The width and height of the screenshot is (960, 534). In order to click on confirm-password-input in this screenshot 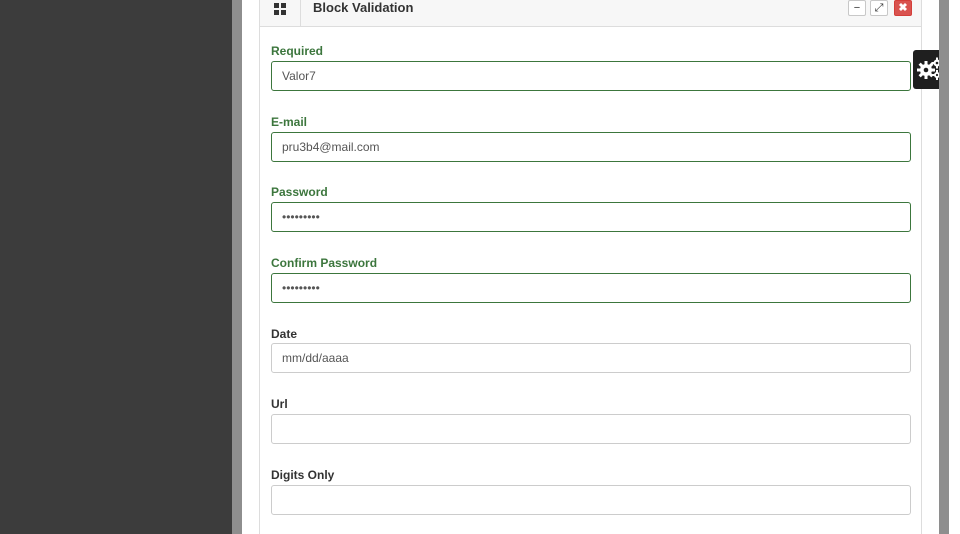, I will do `click(591, 288)`.